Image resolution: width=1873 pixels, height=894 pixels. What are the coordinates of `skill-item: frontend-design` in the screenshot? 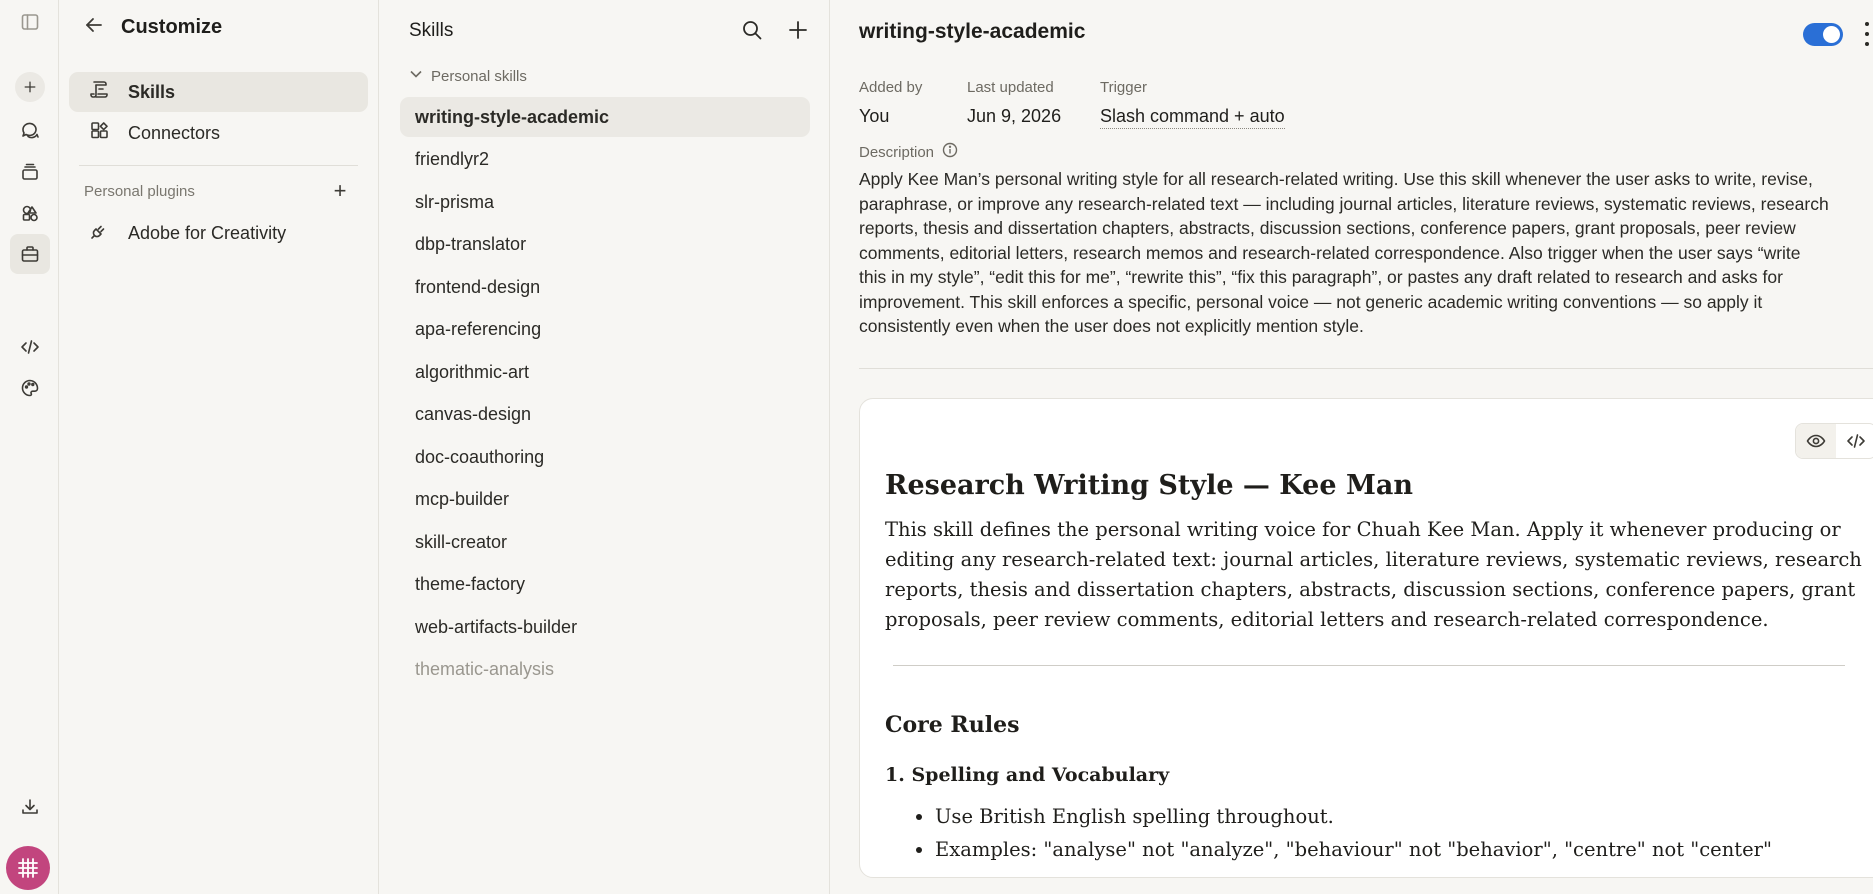 It's located at (605, 287).